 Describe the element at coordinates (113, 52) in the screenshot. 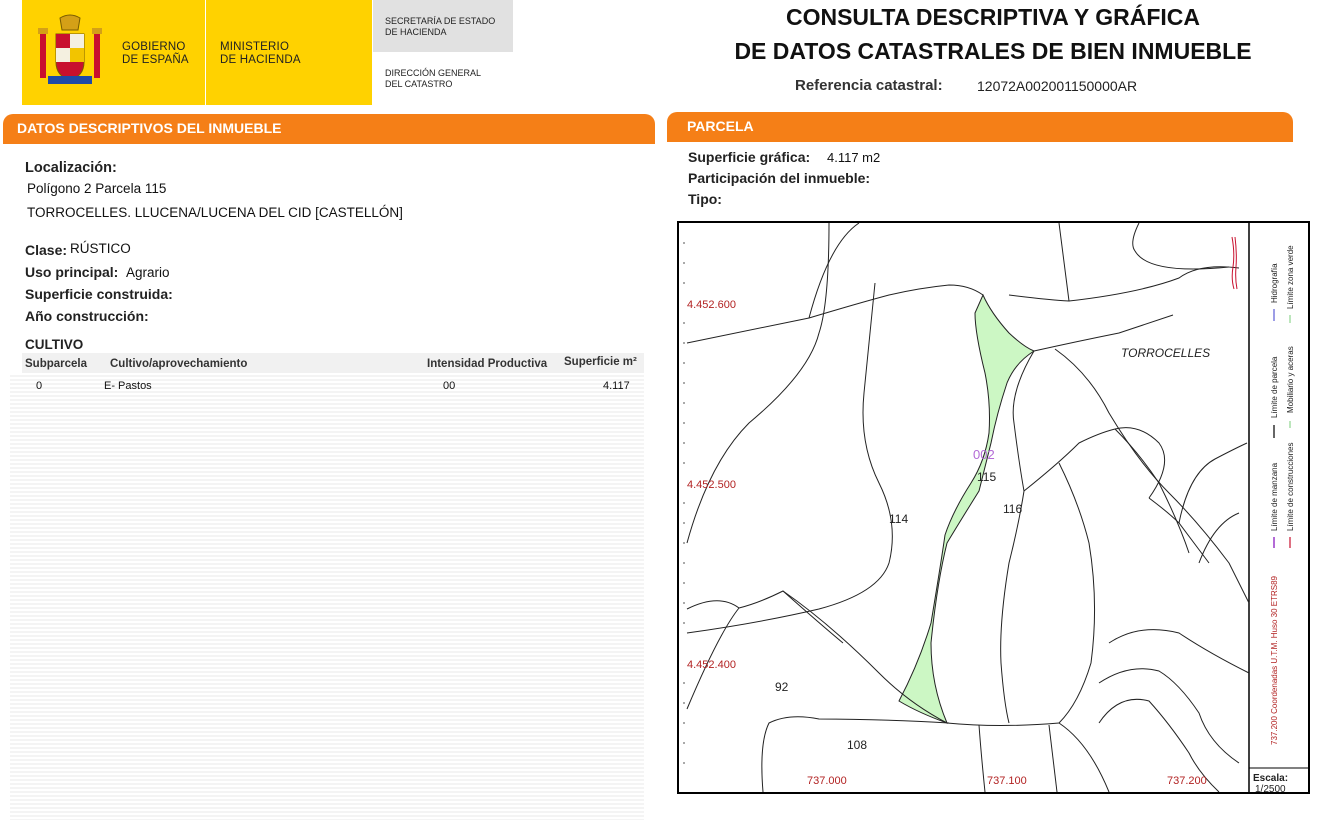

I see `gobierno-logo-block: GOBIERNO DE ESPAÑA` at that location.